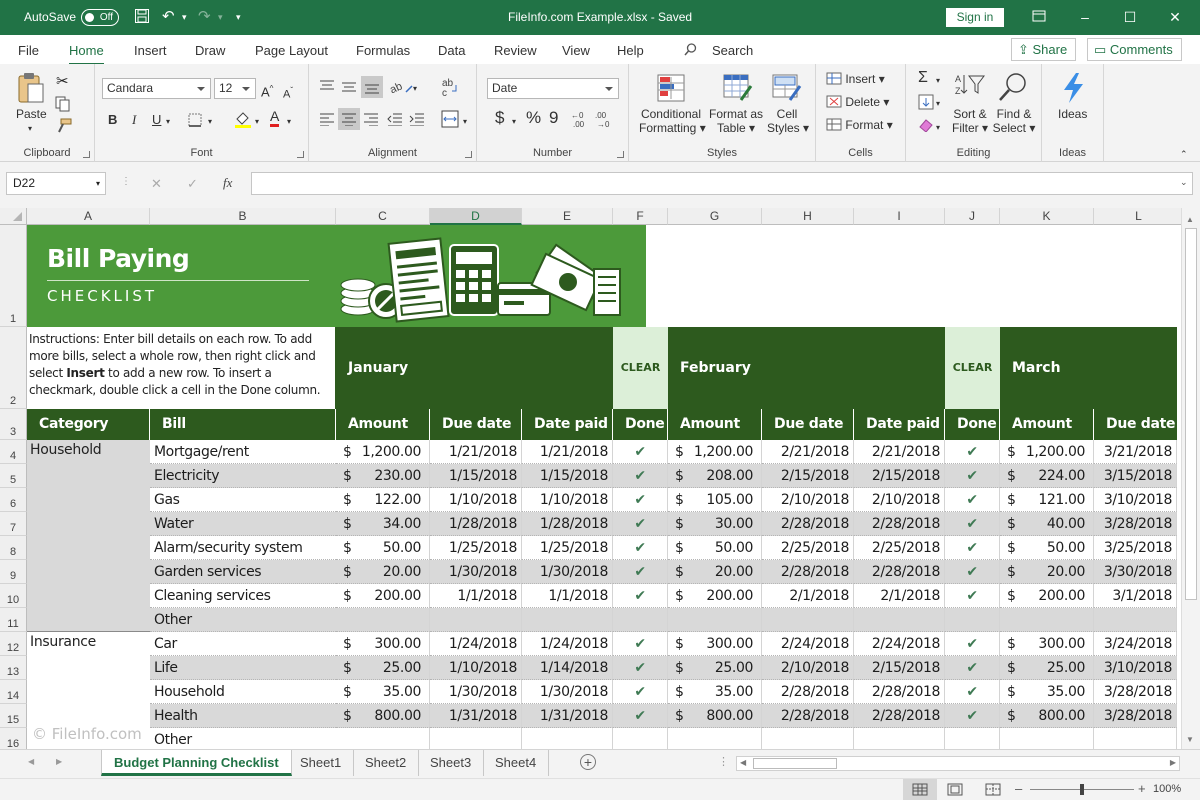 This screenshot has height=803, width=1200. I want to click on row-header-11: 11, so click(13, 620).